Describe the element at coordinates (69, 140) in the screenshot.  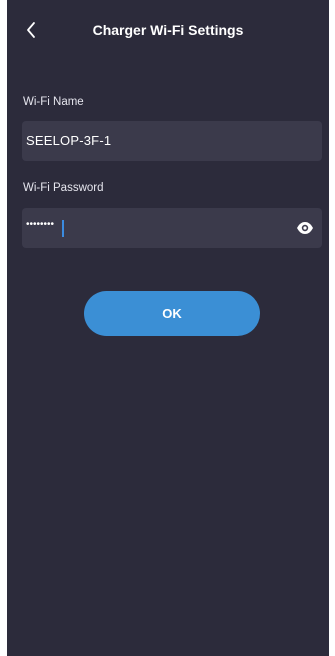
I see `wifi-name-value: SEELOP-3F-1` at that location.